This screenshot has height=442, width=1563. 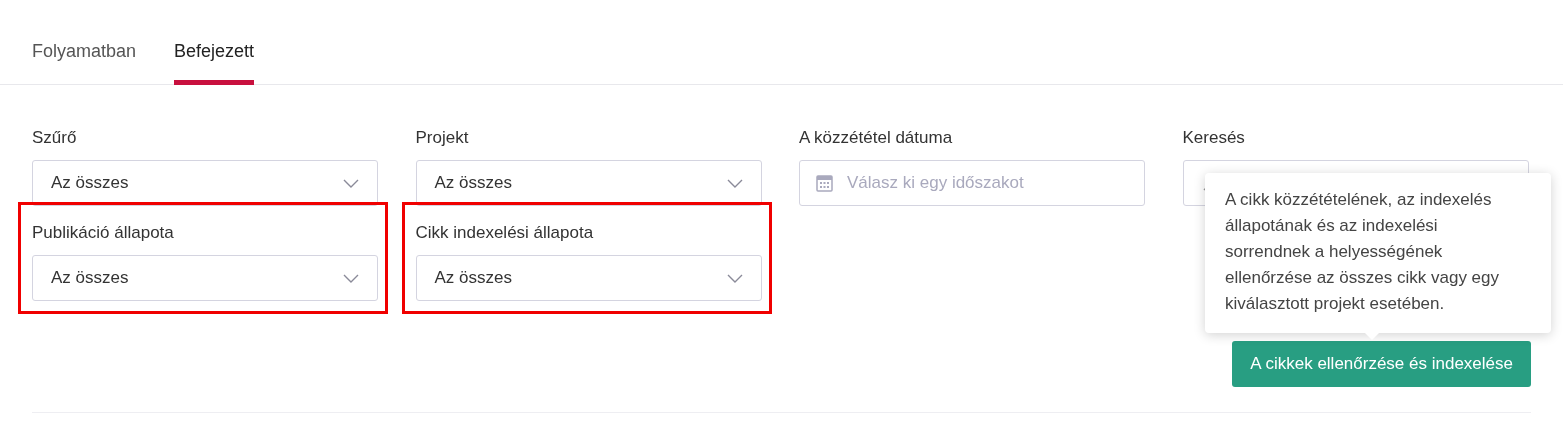 I want to click on field-label: Szűrő, so click(x=55, y=138).